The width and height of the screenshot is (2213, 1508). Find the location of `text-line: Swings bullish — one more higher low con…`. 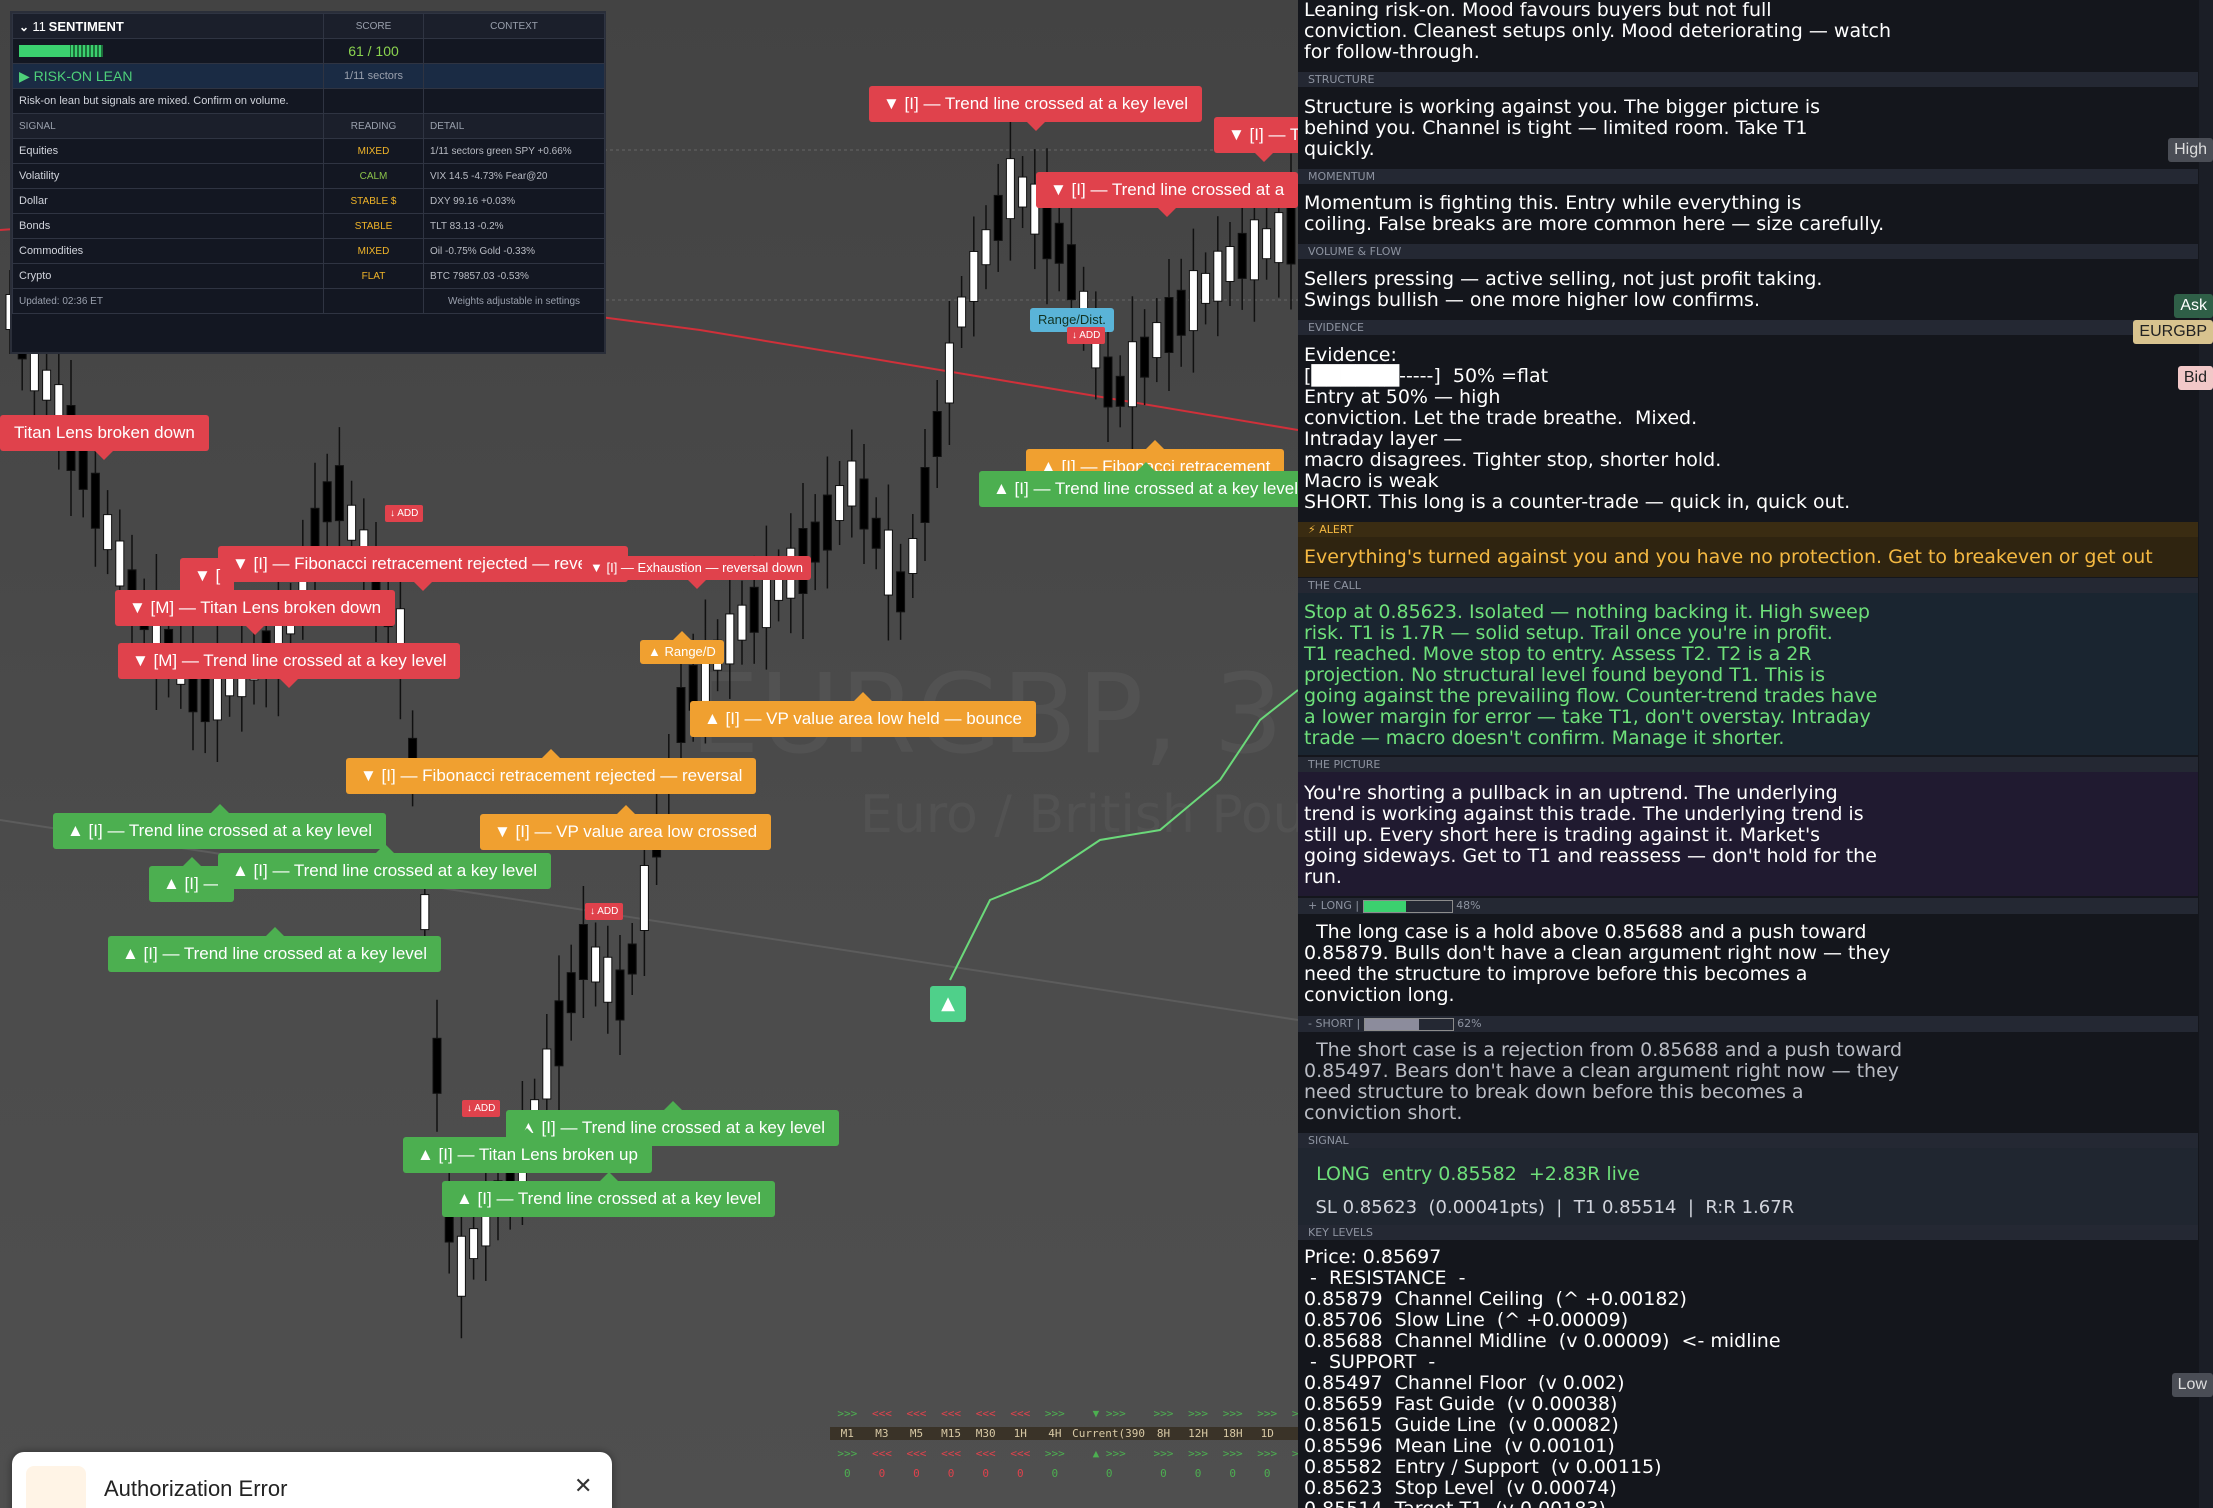

text-line: Swings bullish — one more higher low con… is located at coordinates (1532, 300).